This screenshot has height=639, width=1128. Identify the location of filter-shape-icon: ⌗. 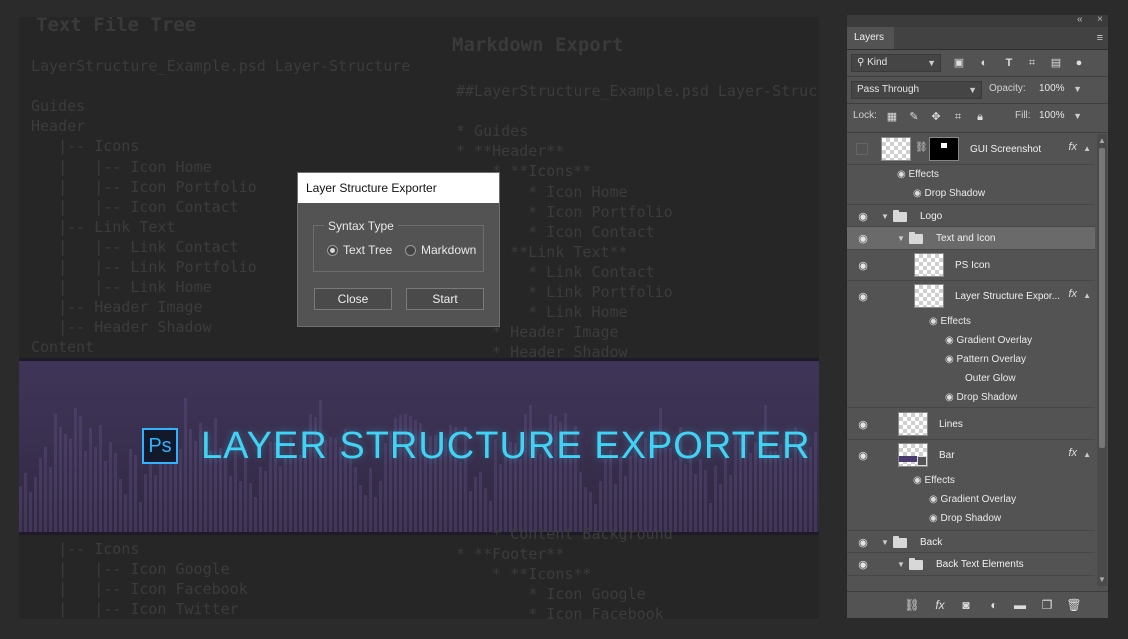
(1032, 63).